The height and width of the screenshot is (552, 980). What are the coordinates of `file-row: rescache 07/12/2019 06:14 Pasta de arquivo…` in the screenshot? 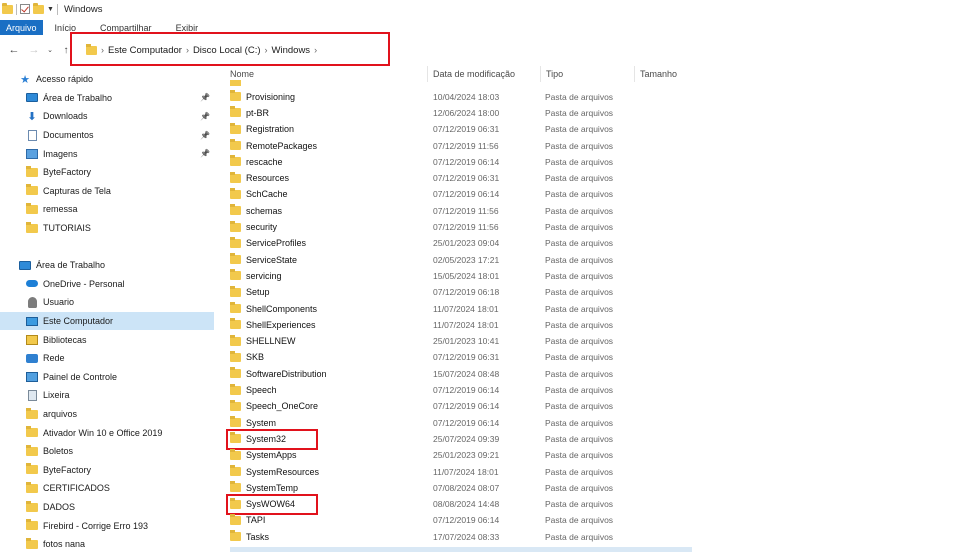 It's located at (461, 162).